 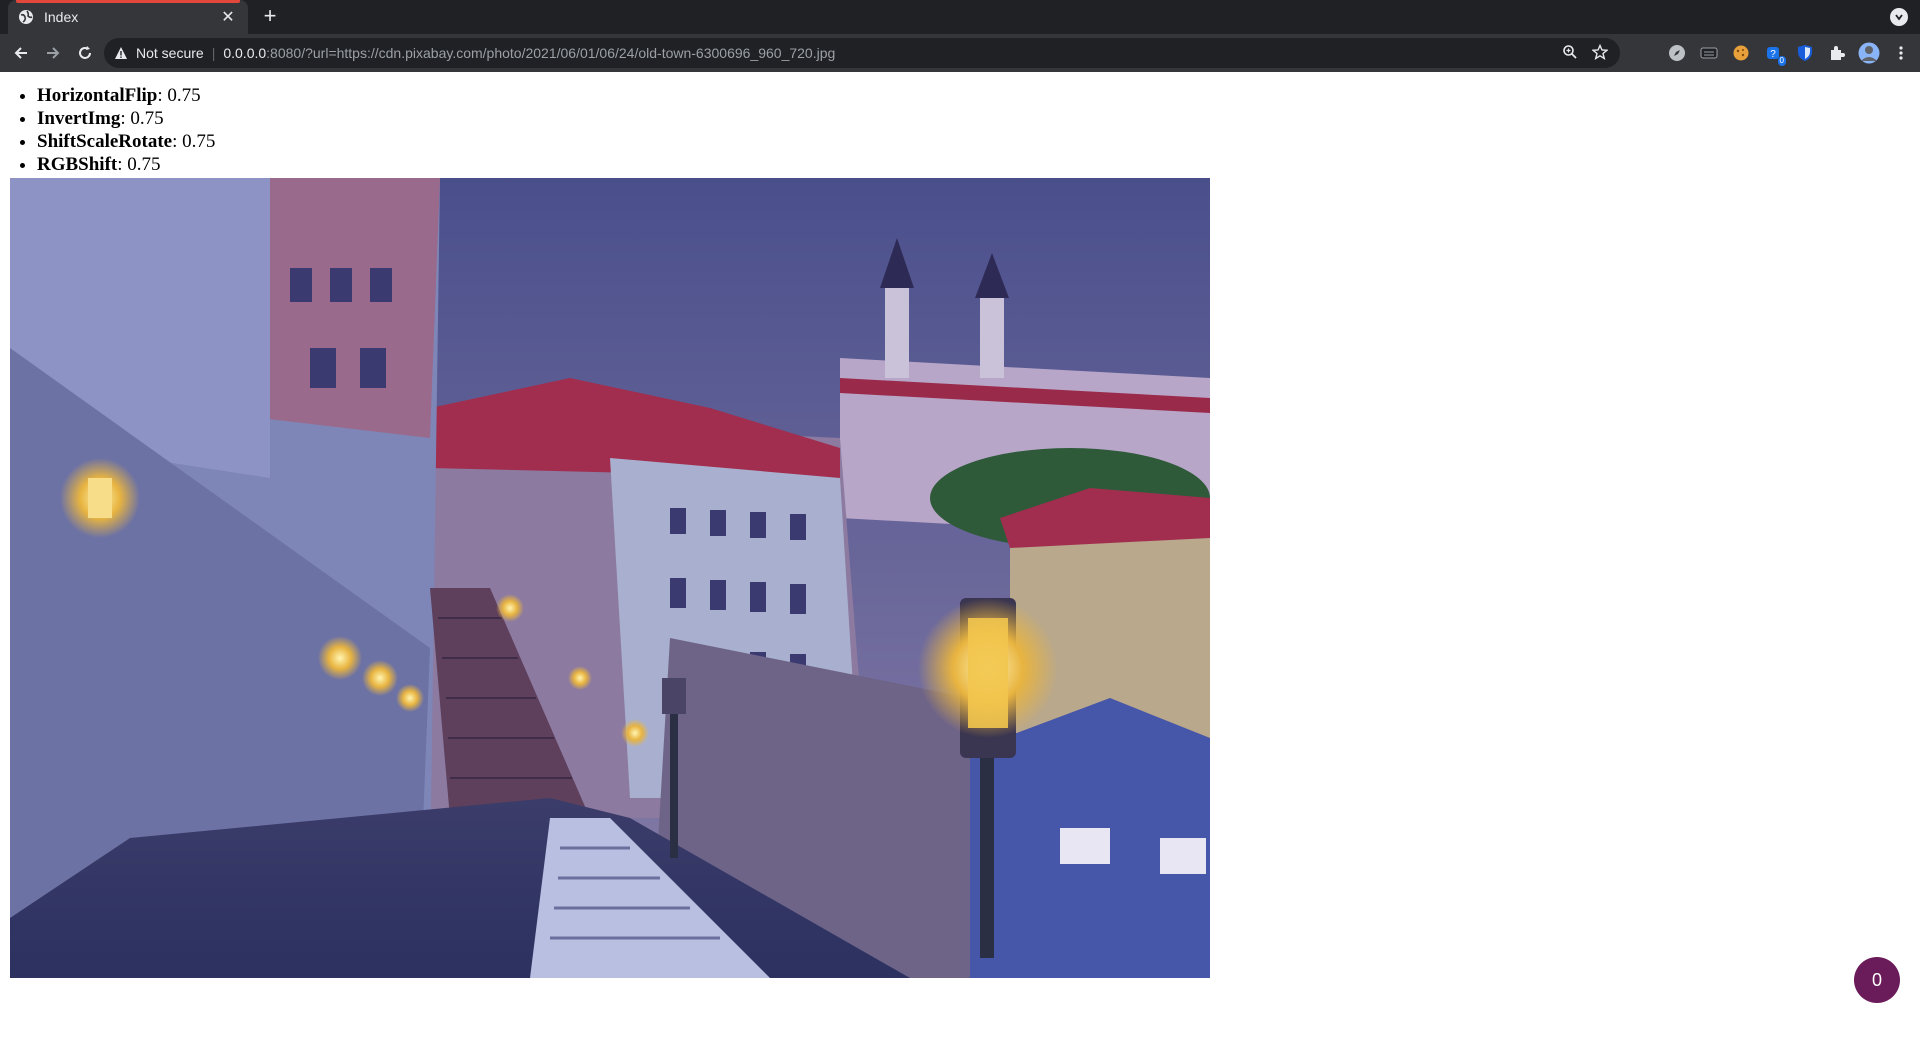 I want to click on augmentation-name: RGBShift, so click(x=77, y=164).